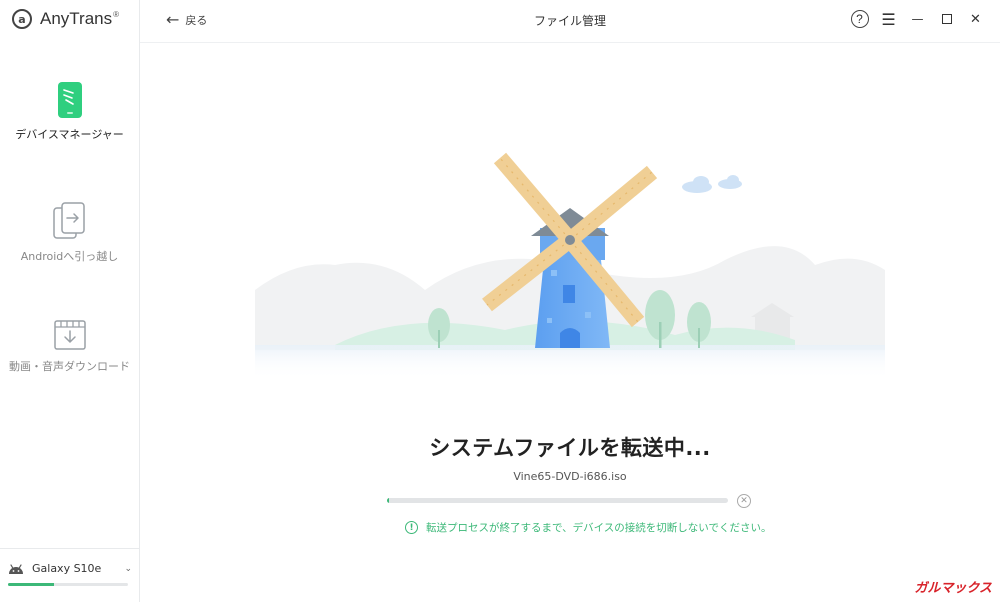 The width and height of the screenshot is (1000, 602). Describe the element at coordinates (599, 528) in the screenshot. I see `notice-text: 転送プロセスが終了するまで、デバイスの接続を切断しないでください。` at that location.